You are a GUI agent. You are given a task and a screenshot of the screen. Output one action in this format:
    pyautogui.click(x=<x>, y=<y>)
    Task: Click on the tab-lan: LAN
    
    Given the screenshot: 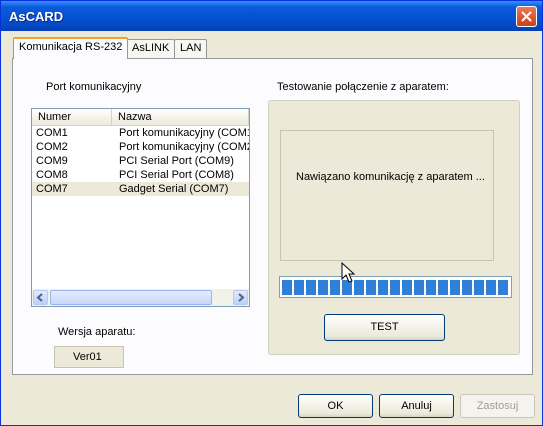 What is the action you would take?
    pyautogui.click(x=191, y=48)
    